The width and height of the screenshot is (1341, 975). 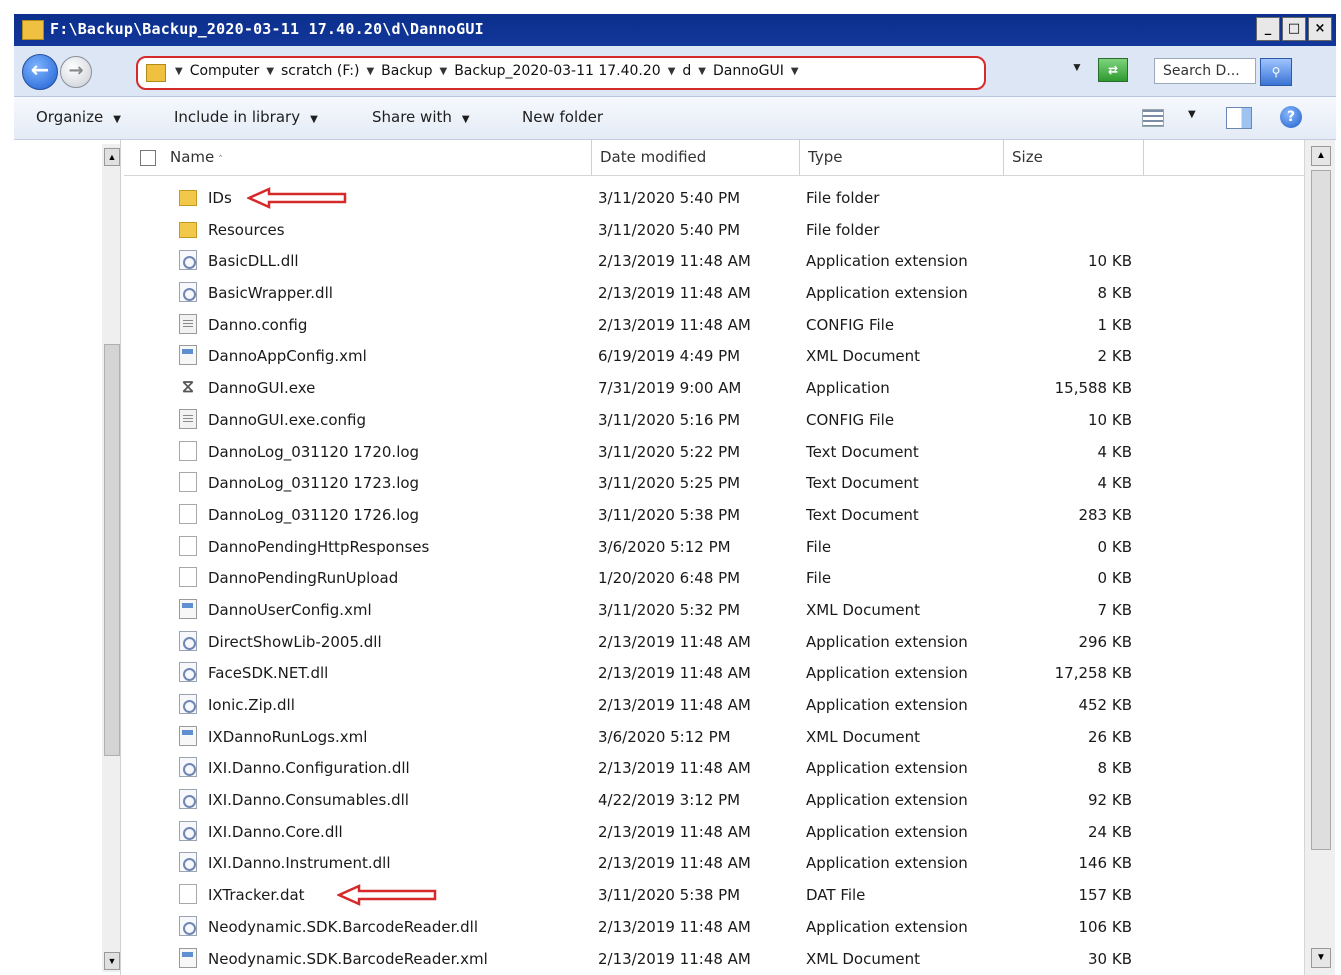 I want to click on breadcrumb-item: Computer, so click(x=225, y=71).